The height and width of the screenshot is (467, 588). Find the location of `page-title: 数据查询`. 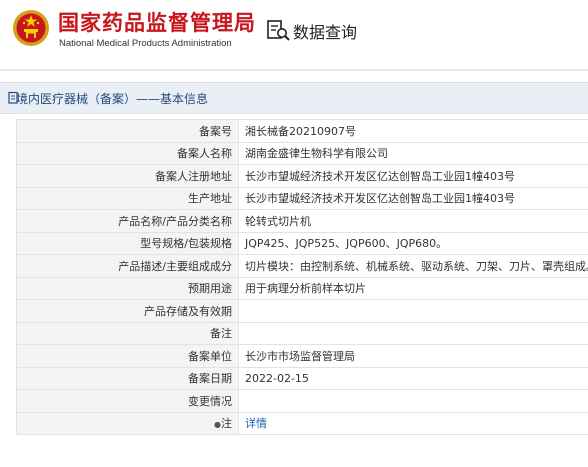

page-title: 数据查询 is located at coordinates (325, 32).